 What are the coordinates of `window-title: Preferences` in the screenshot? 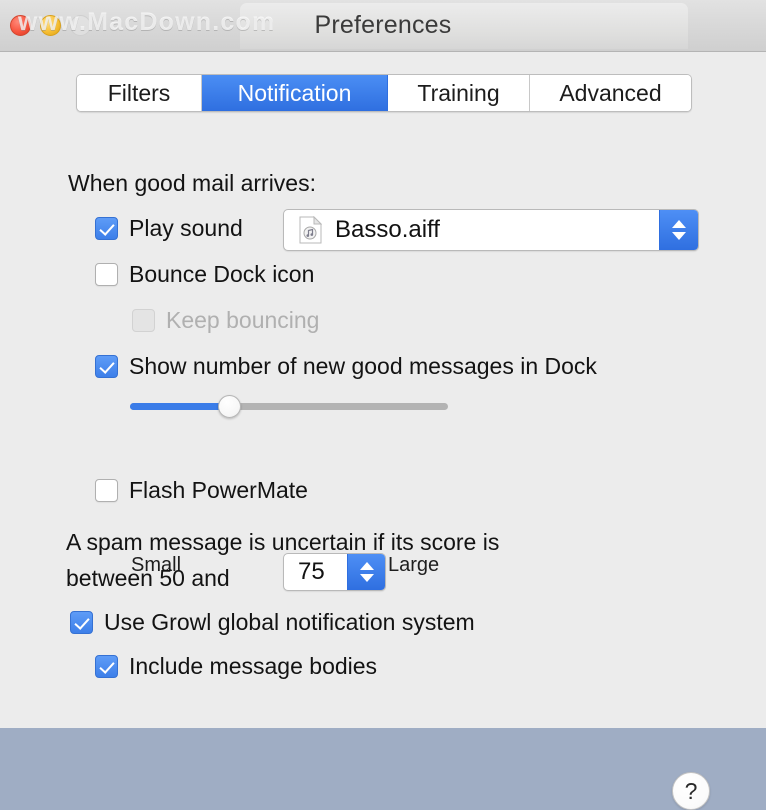 It's located at (383, 25).